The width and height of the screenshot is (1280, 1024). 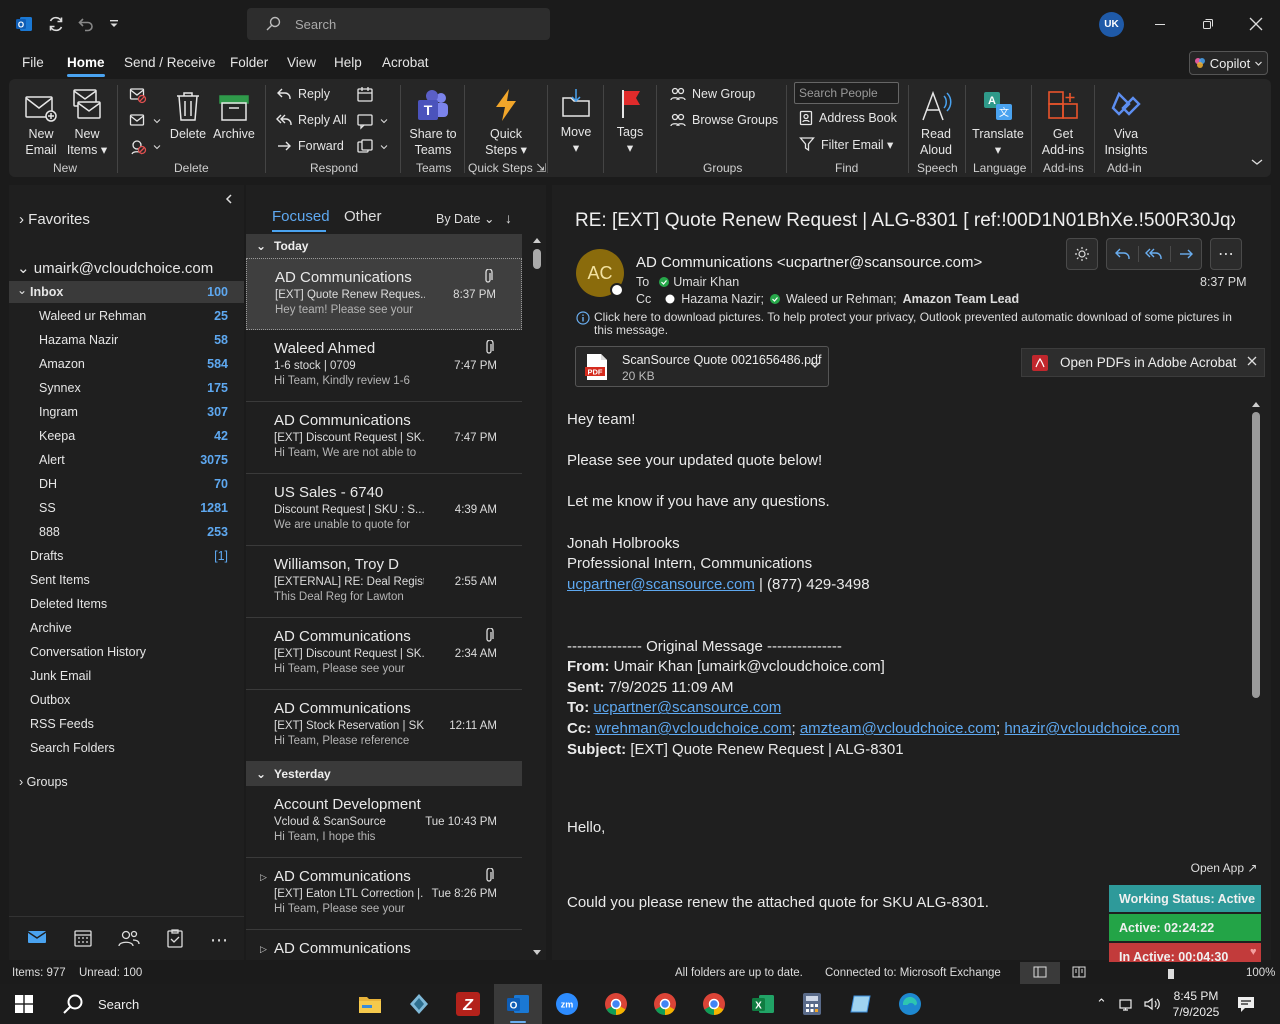 I want to click on folder-keepa: Keepa 42, so click(x=126, y=437).